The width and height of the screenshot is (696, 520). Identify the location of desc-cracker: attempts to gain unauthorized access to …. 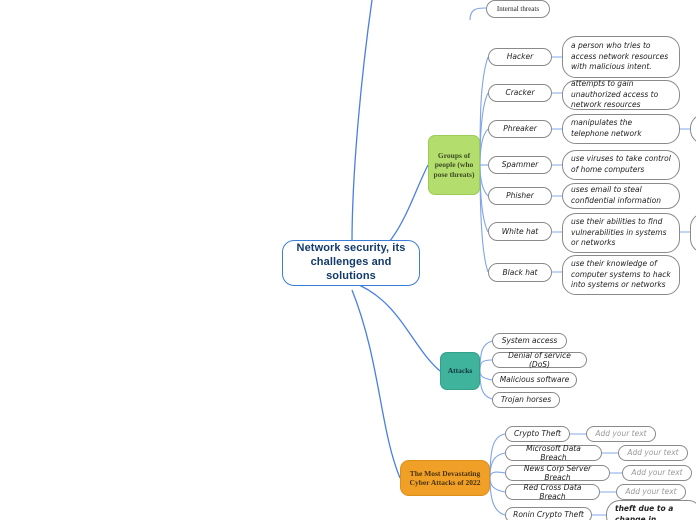
(621, 94).